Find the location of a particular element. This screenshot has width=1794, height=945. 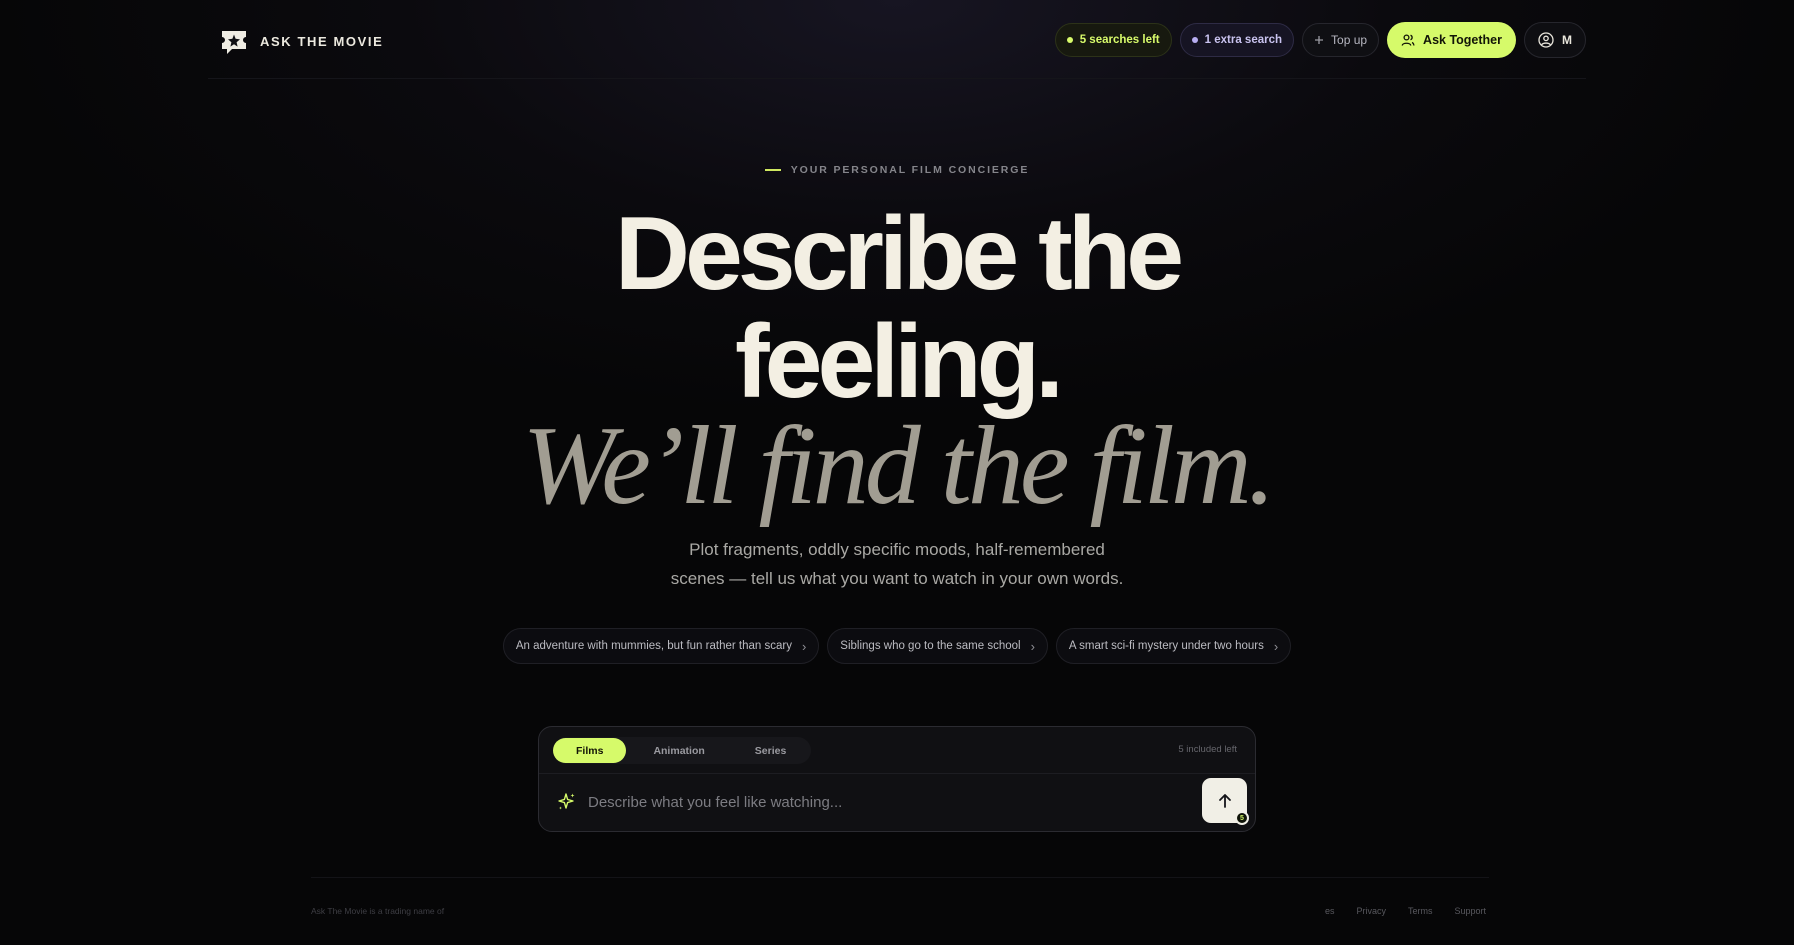

media-type-tabs: Films Animation Series is located at coordinates (682, 750).